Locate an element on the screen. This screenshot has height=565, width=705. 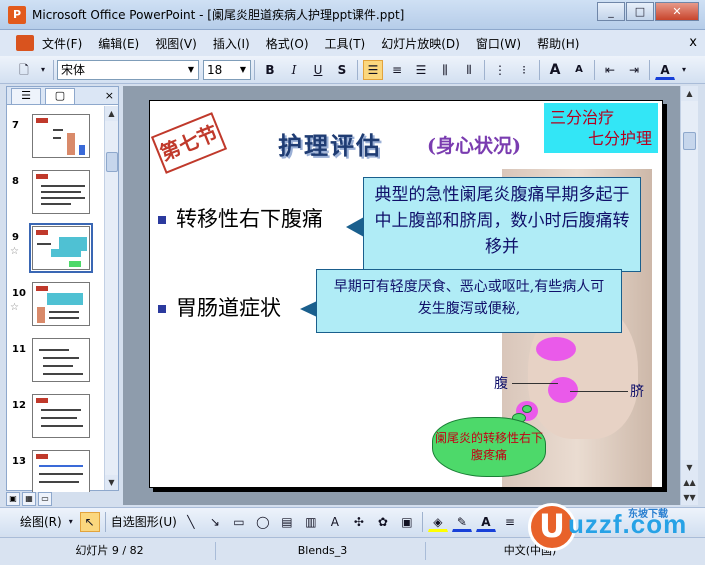
vertical-text-icon: ⫼ is located at coordinates (445, 70).